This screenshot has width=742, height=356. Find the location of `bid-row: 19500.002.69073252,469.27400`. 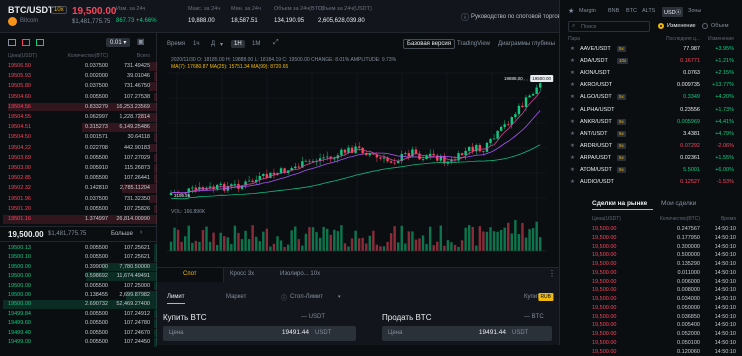

bid-row: 19500.002.69073252,469.27400 is located at coordinates (78, 304).